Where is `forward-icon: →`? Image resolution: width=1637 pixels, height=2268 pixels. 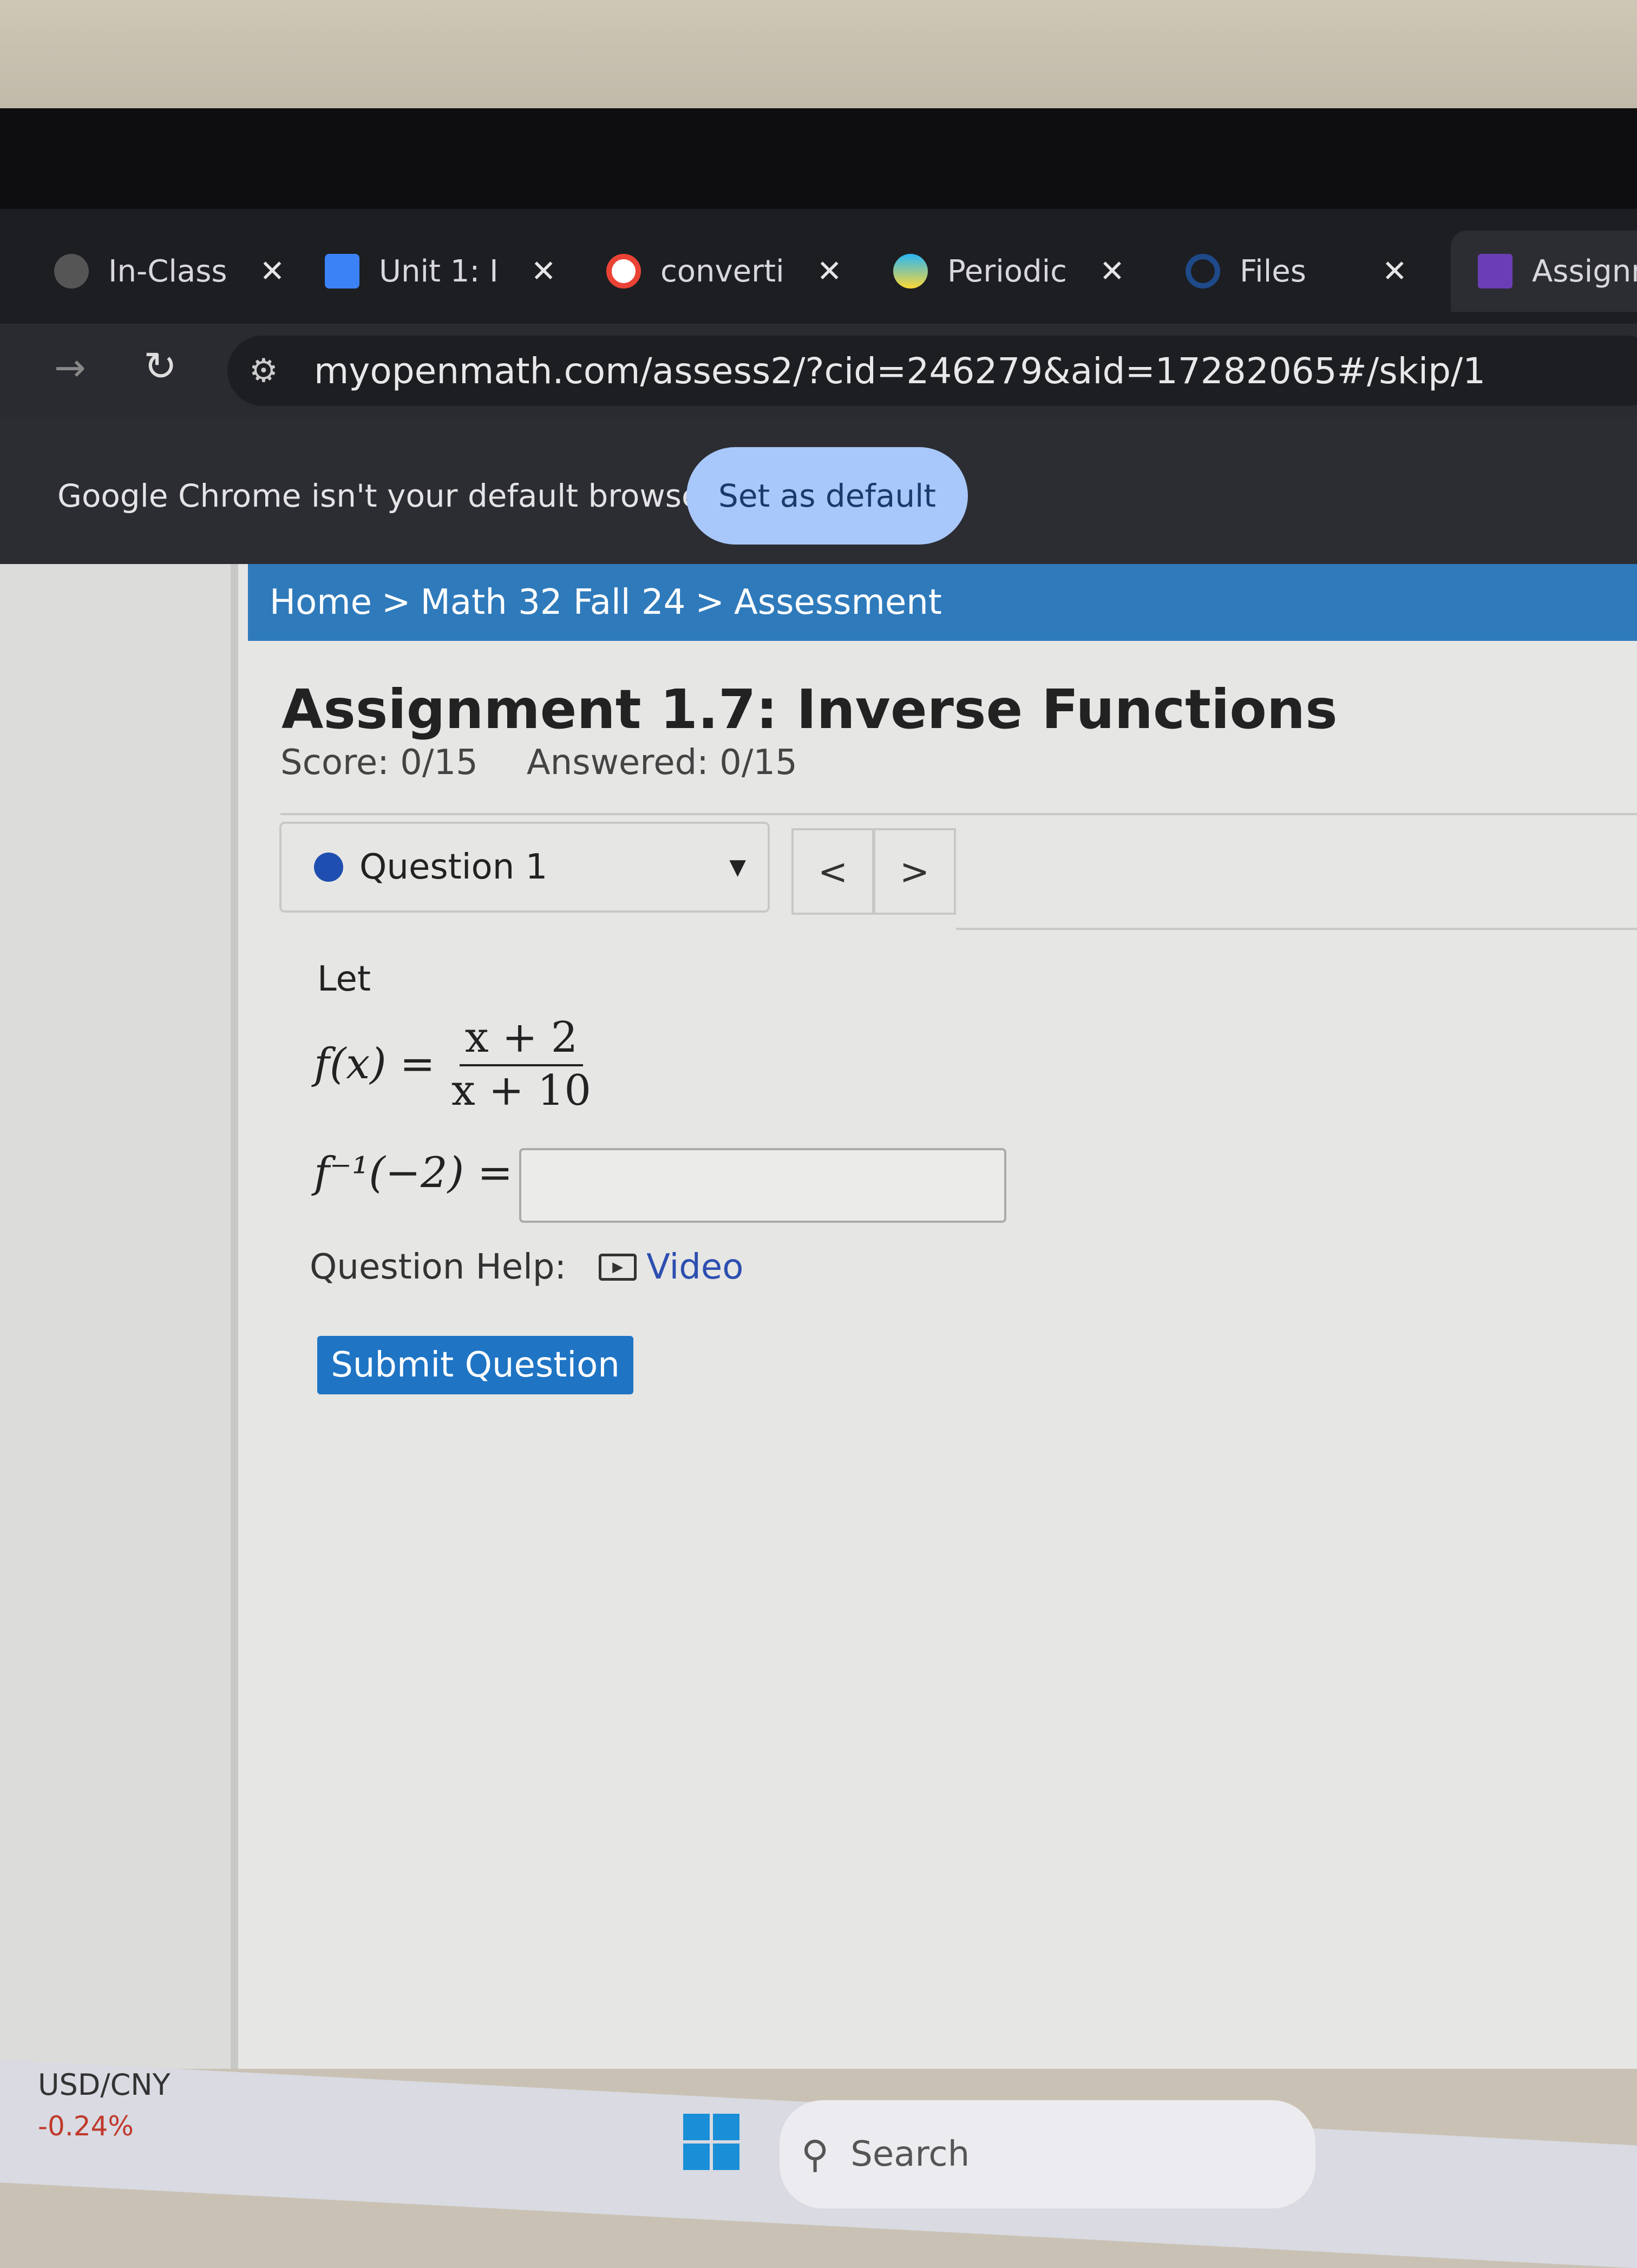
forward-icon: → is located at coordinates (70, 367).